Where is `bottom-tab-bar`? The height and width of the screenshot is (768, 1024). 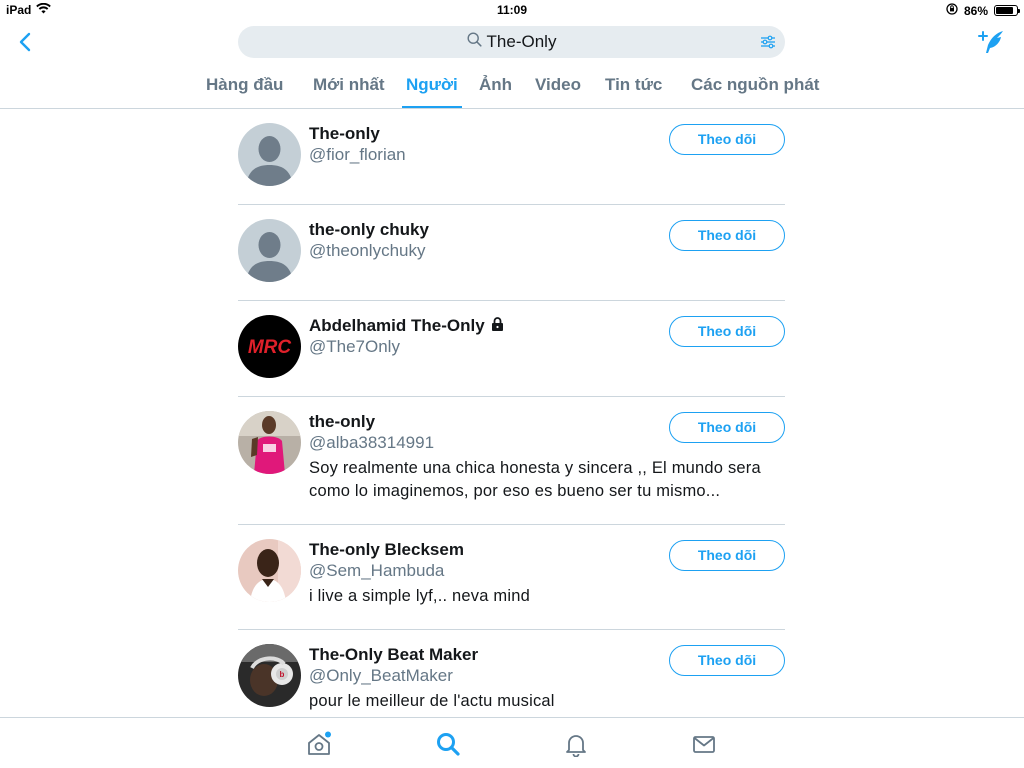
bottom-tab-bar is located at coordinates (512, 742).